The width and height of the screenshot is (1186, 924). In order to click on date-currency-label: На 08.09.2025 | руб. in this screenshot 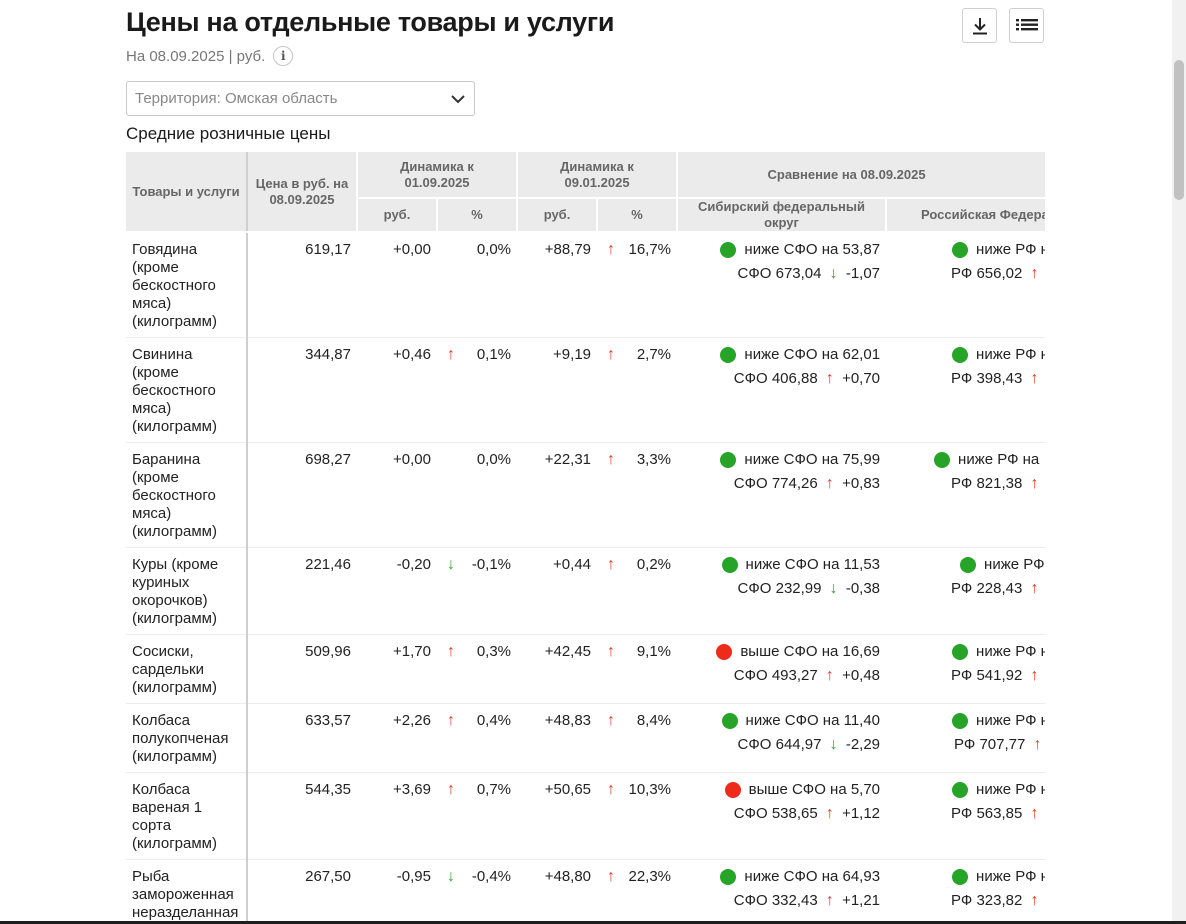, I will do `click(196, 56)`.